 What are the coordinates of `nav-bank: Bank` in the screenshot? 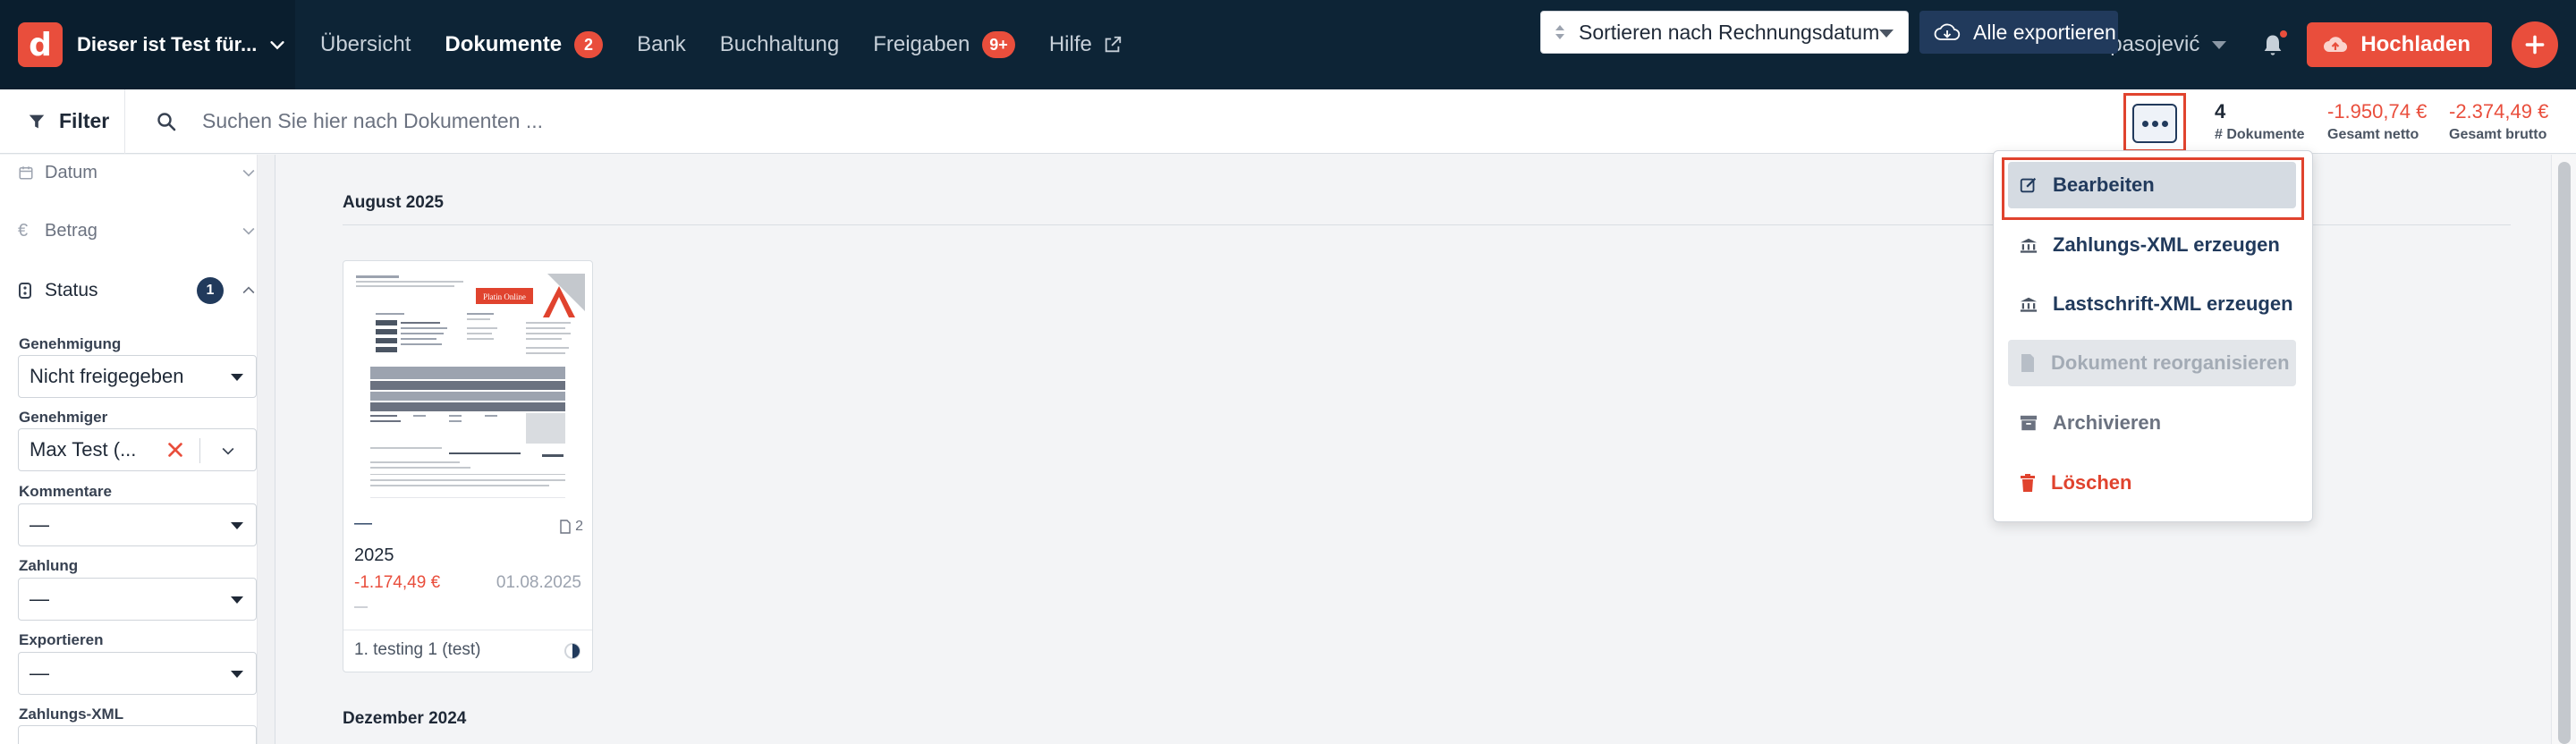 It's located at (661, 44).